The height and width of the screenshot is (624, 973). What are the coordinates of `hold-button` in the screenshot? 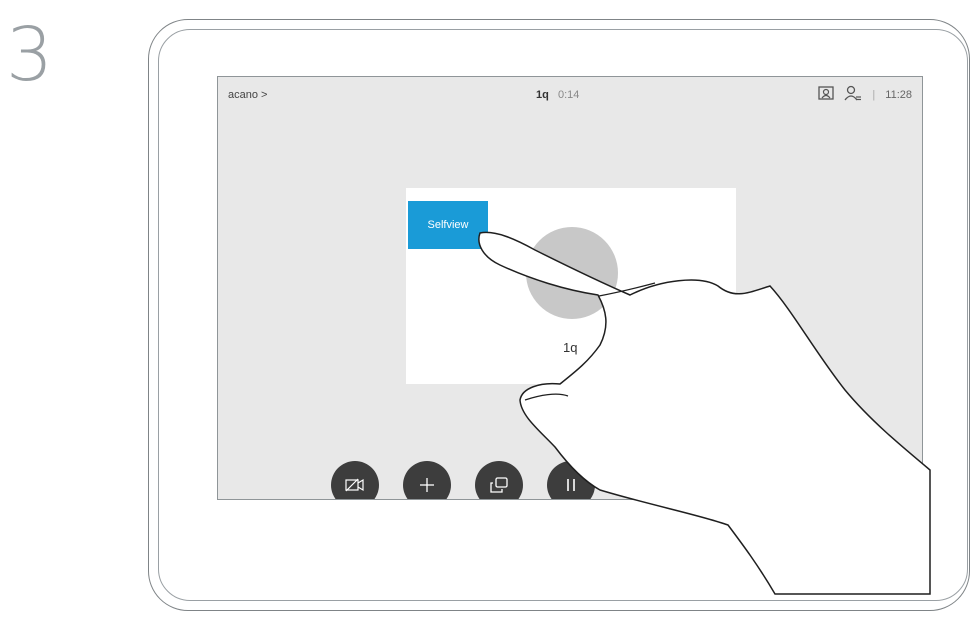 It's located at (571, 480).